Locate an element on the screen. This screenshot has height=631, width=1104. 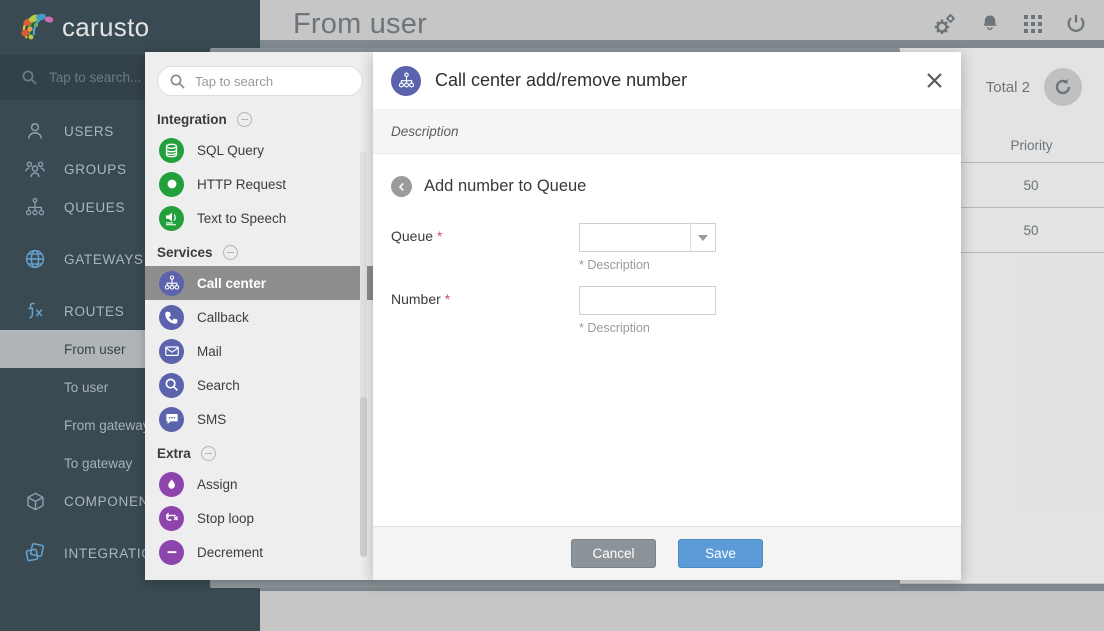
number-label: Number * is located at coordinates (485, 296).